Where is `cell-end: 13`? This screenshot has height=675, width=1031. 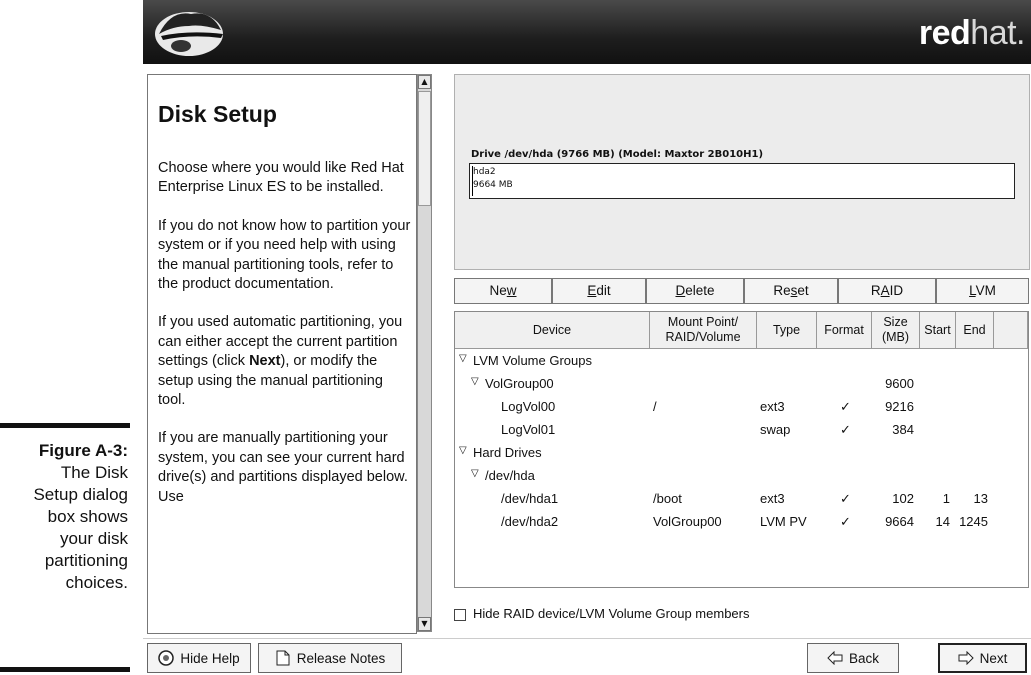
cell-end: 13 is located at coordinates (980, 498).